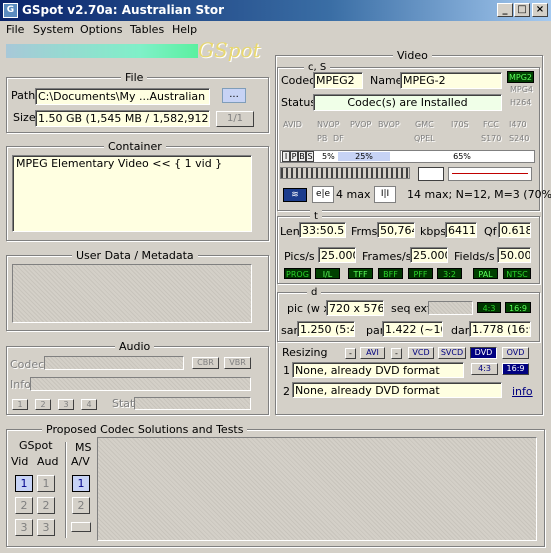 This screenshot has height=553, width=551. Describe the element at coordinates (328, 124) in the screenshot. I see `flag-nvop: NVOP` at that location.